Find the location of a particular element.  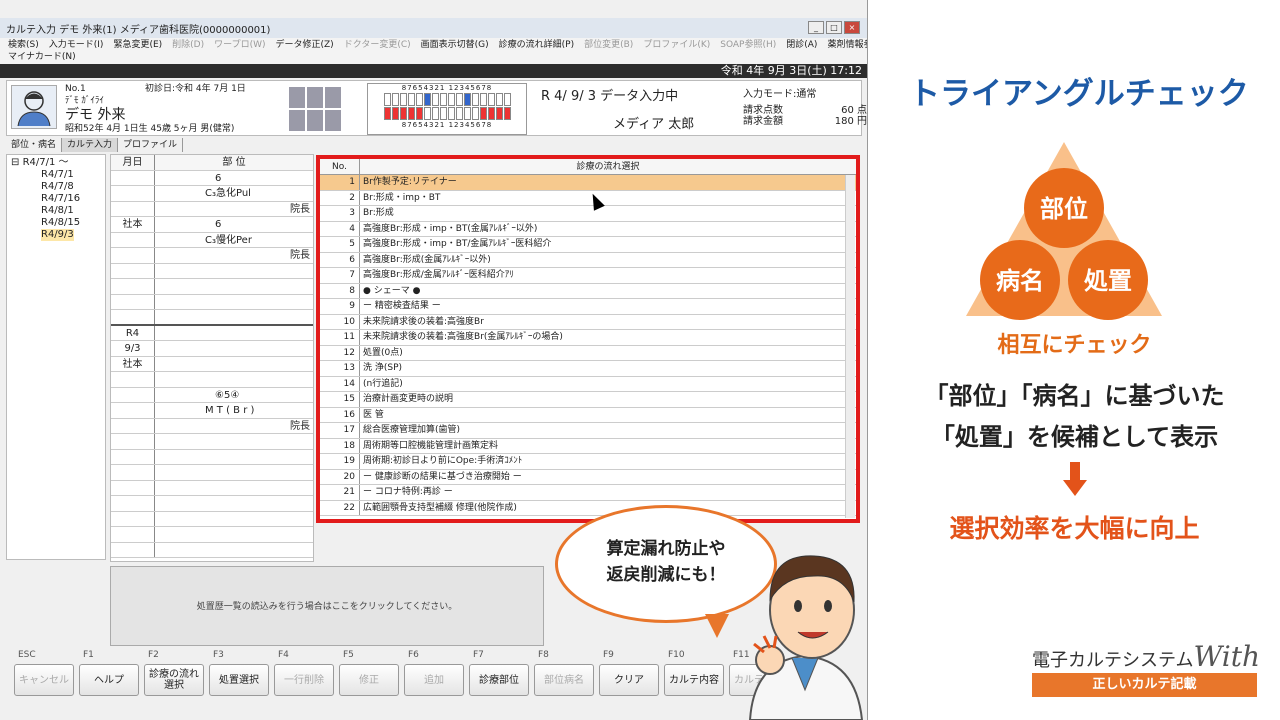

menu-item: SOAP参照(H) is located at coordinates (748, 45).